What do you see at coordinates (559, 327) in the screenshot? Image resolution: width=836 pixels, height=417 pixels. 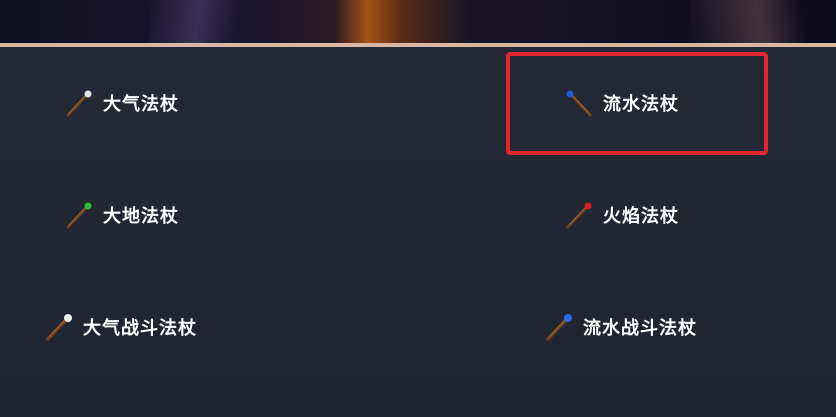 I see `water-battle-staff-icon` at bounding box center [559, 327].